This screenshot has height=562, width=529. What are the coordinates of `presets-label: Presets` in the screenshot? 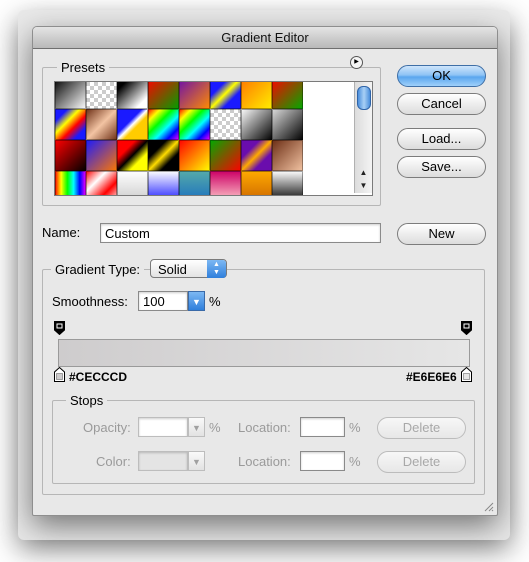 It's located at (83, 67).